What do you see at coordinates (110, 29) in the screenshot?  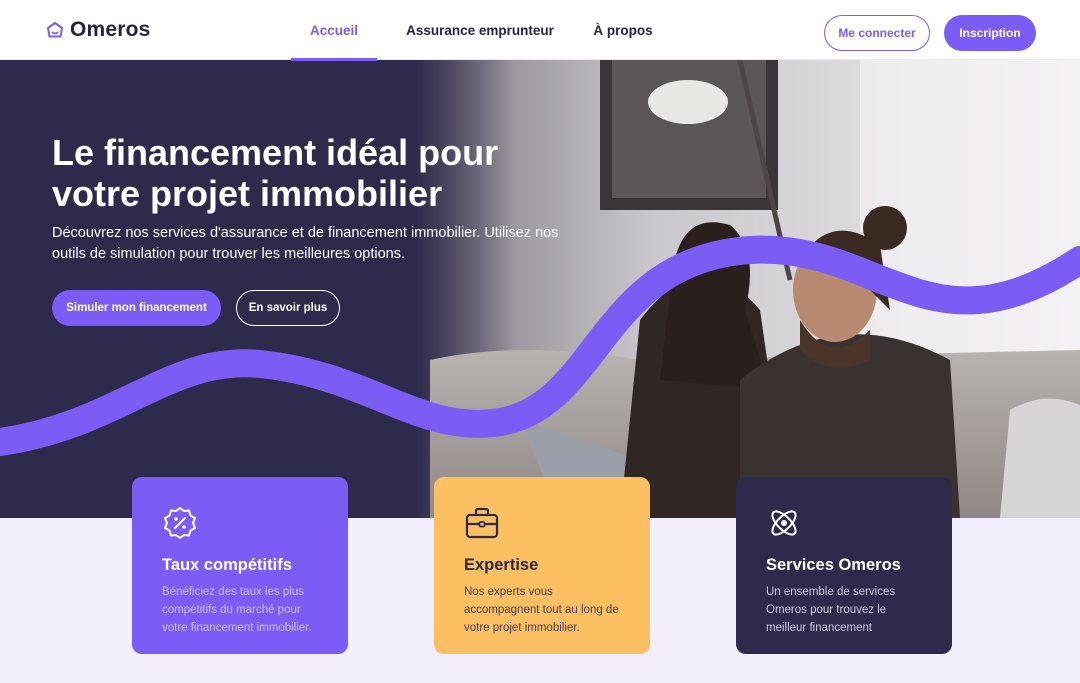 I see `brand-name: Omeros` at bounding box center [110, 29].